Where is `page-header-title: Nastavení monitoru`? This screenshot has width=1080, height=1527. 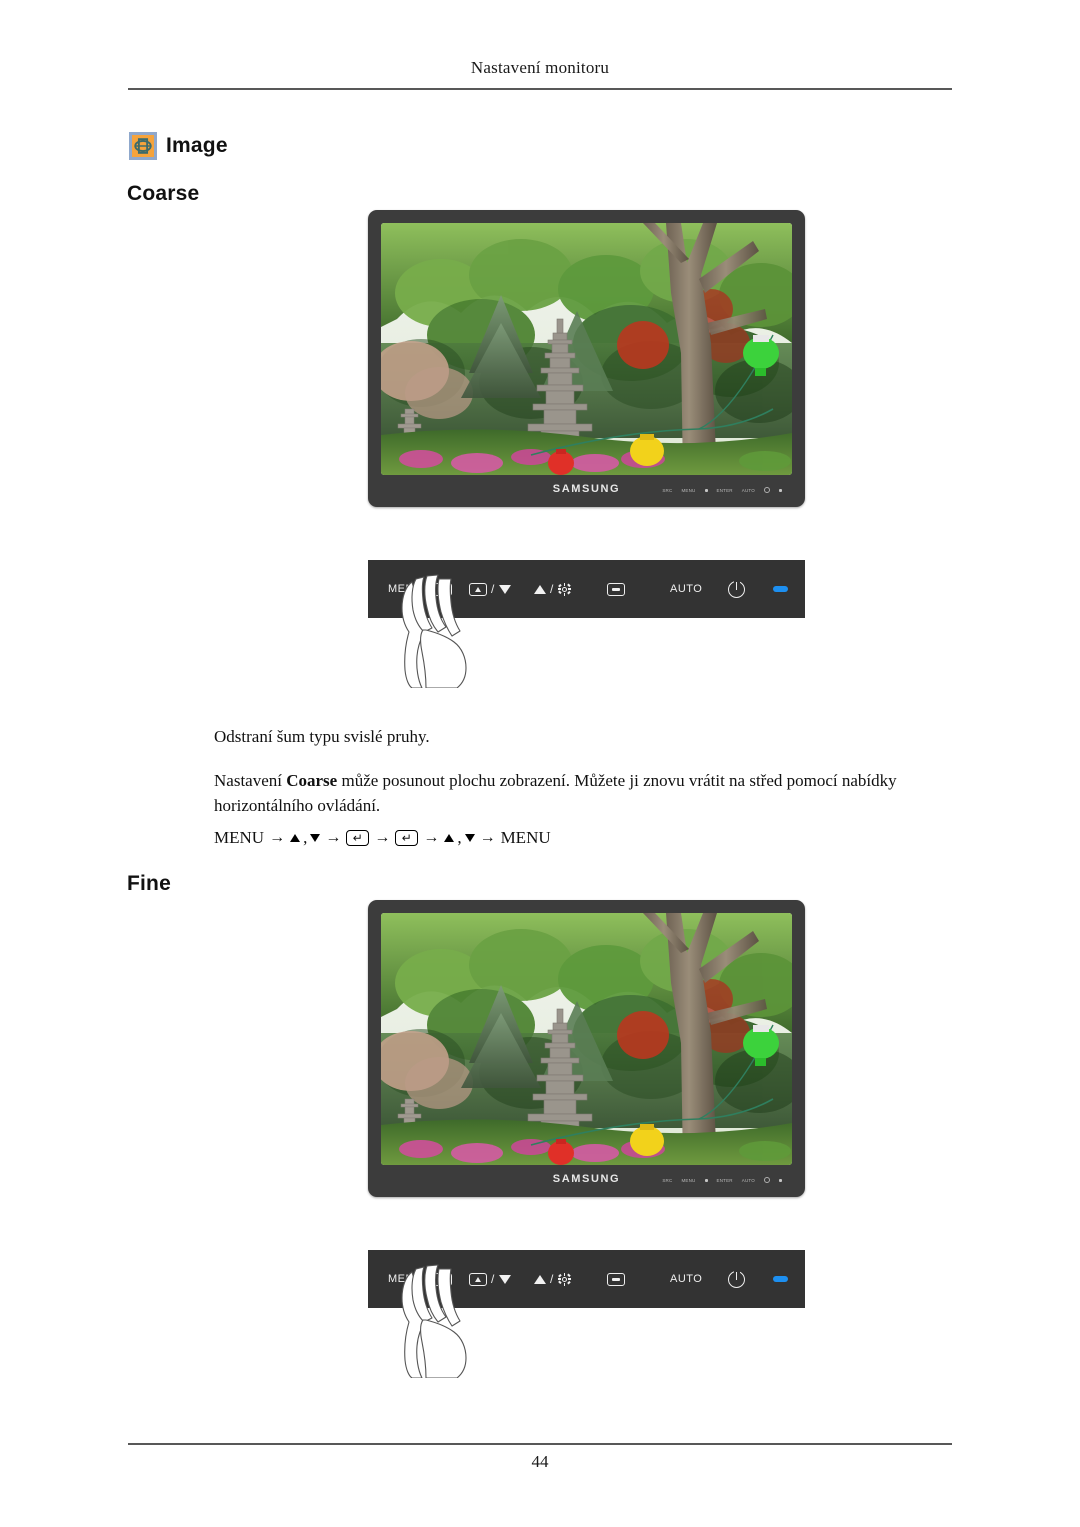
page-header-title: Nastavení monitoru is located at coordinates (540, 67).